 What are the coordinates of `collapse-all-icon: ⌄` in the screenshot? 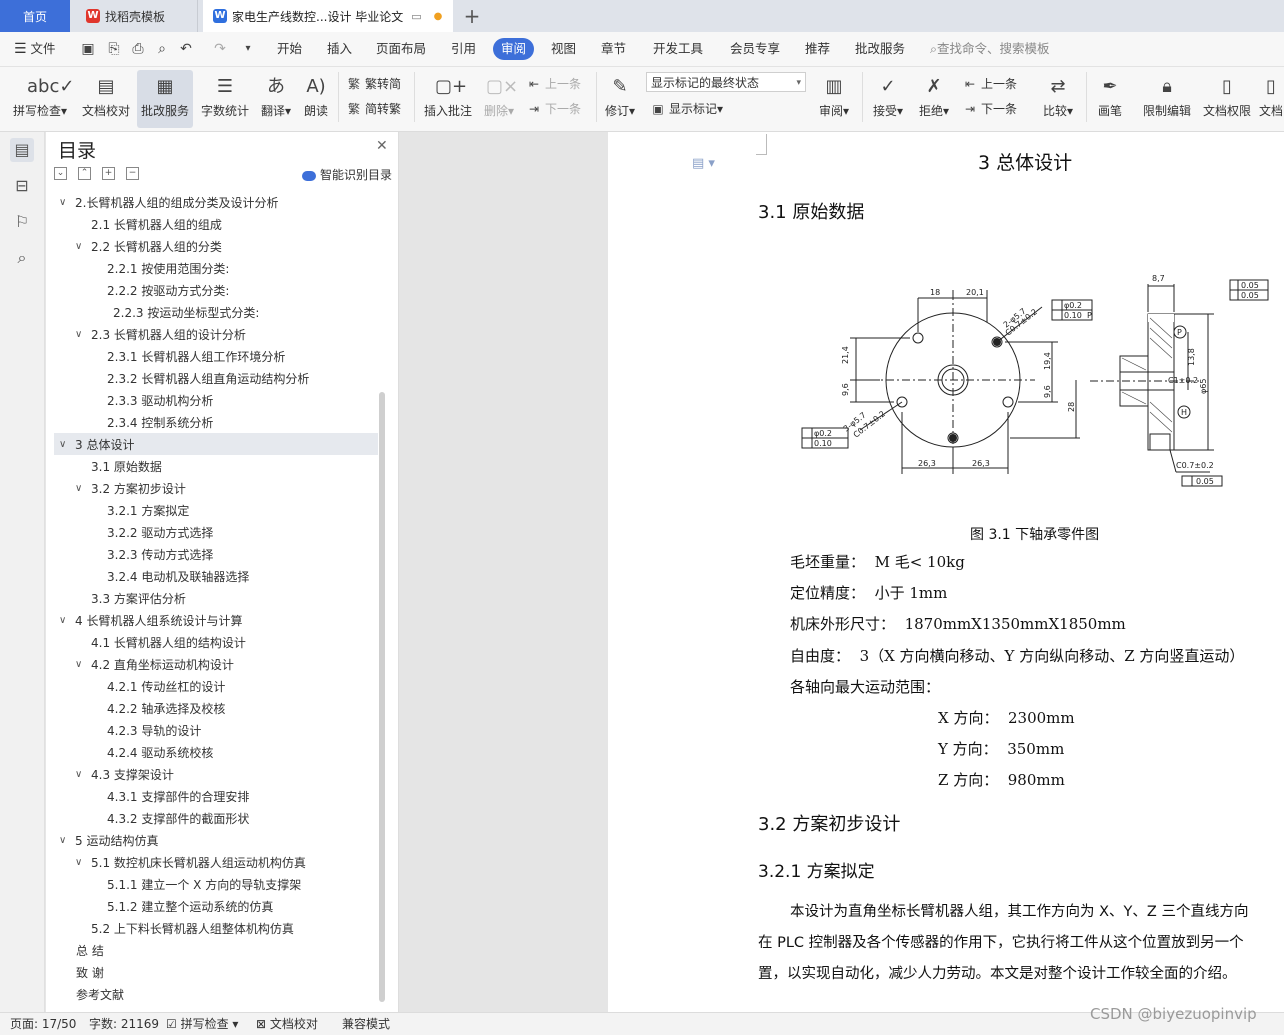 It's located at (60, 173).